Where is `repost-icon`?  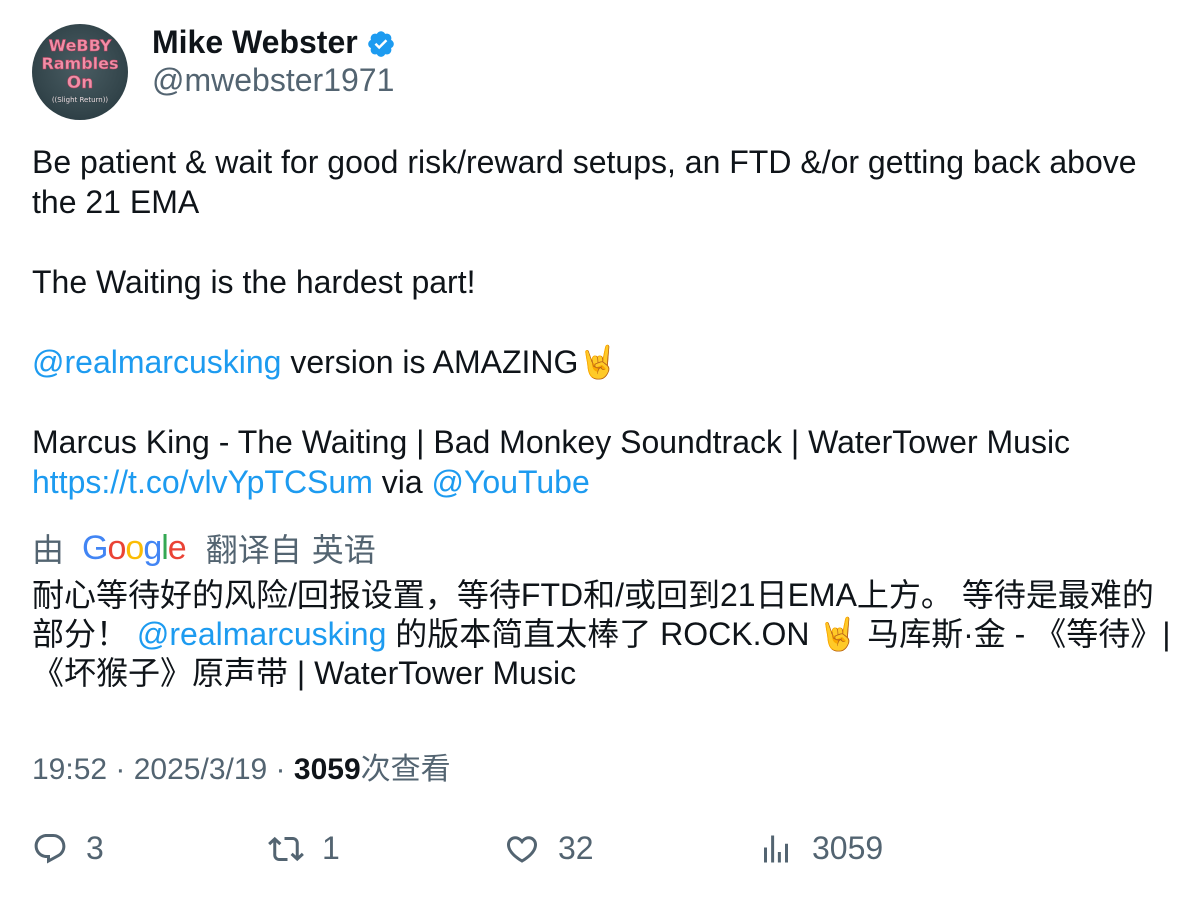
repost-icon is located at coordinates (286, 848).